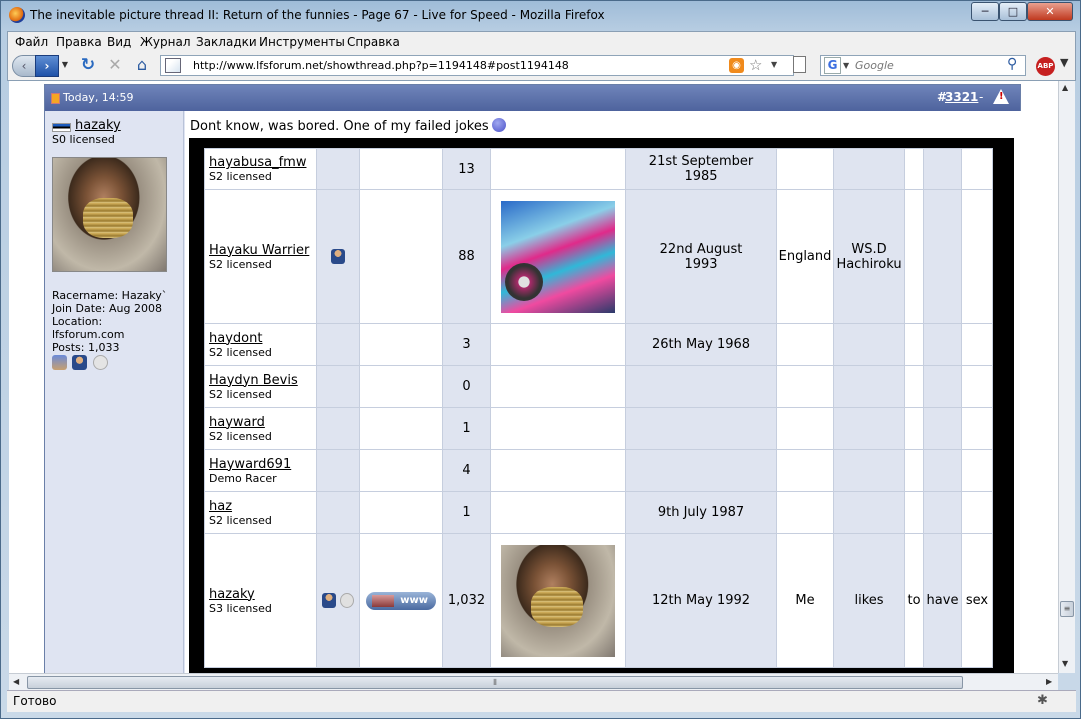  What do you see at coordinates (701, 600) in the screenshot?
I see `member-birthday: 12th May 1992` at bounding box center [701, 600].